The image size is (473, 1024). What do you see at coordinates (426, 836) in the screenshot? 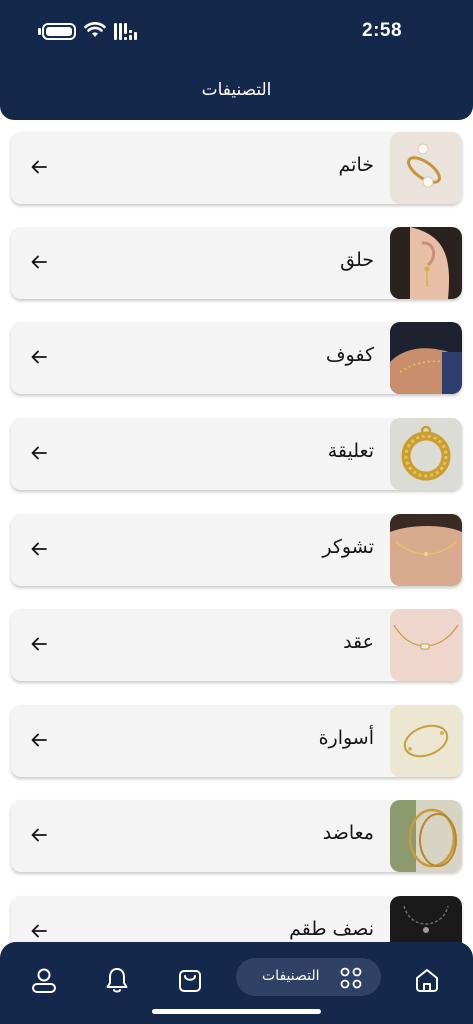
I see `bangle-image` at bounding box center [426, 836].